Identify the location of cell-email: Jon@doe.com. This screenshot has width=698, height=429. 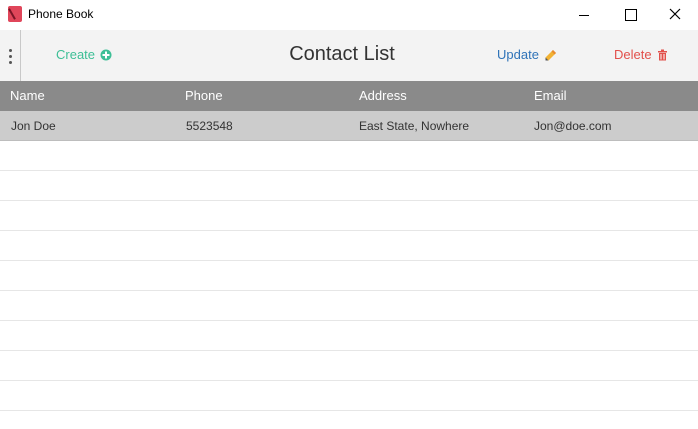
(573, 126).